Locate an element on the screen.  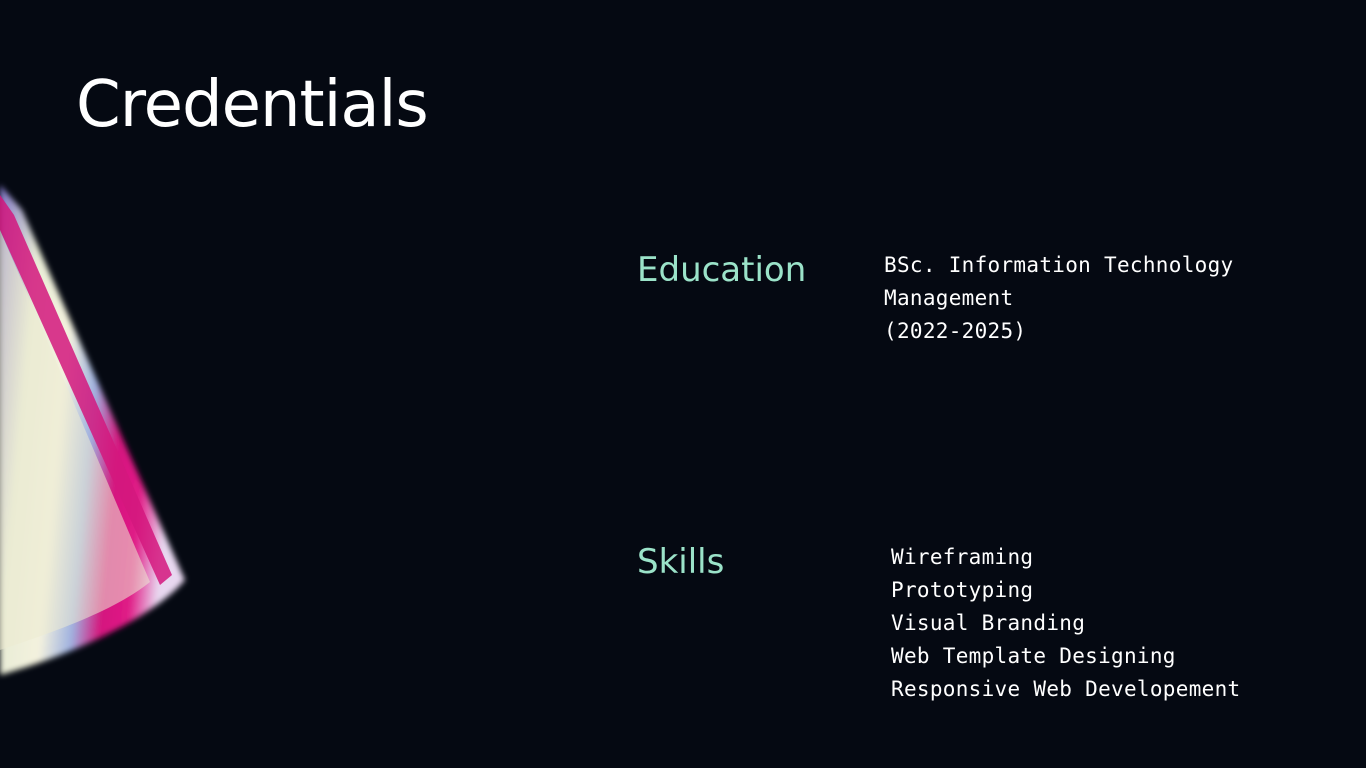
education-heading: Education is located at coordinates (722, 270).